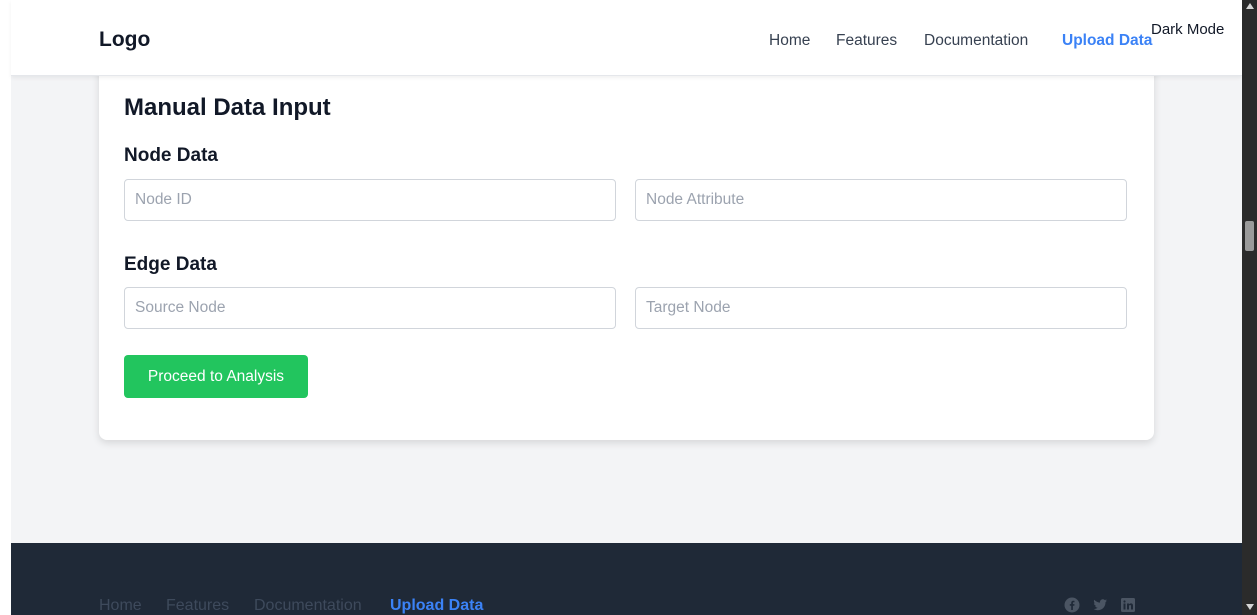  What do you see at coordinates (5, 307) in the screenshot?
I see `left-edge` at bounding box center [5, 307].